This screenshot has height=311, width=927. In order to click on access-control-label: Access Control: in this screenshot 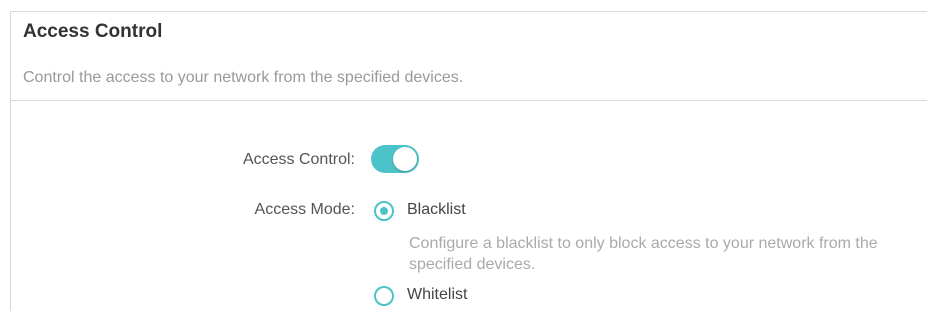, I will do `click(298, 159)`.